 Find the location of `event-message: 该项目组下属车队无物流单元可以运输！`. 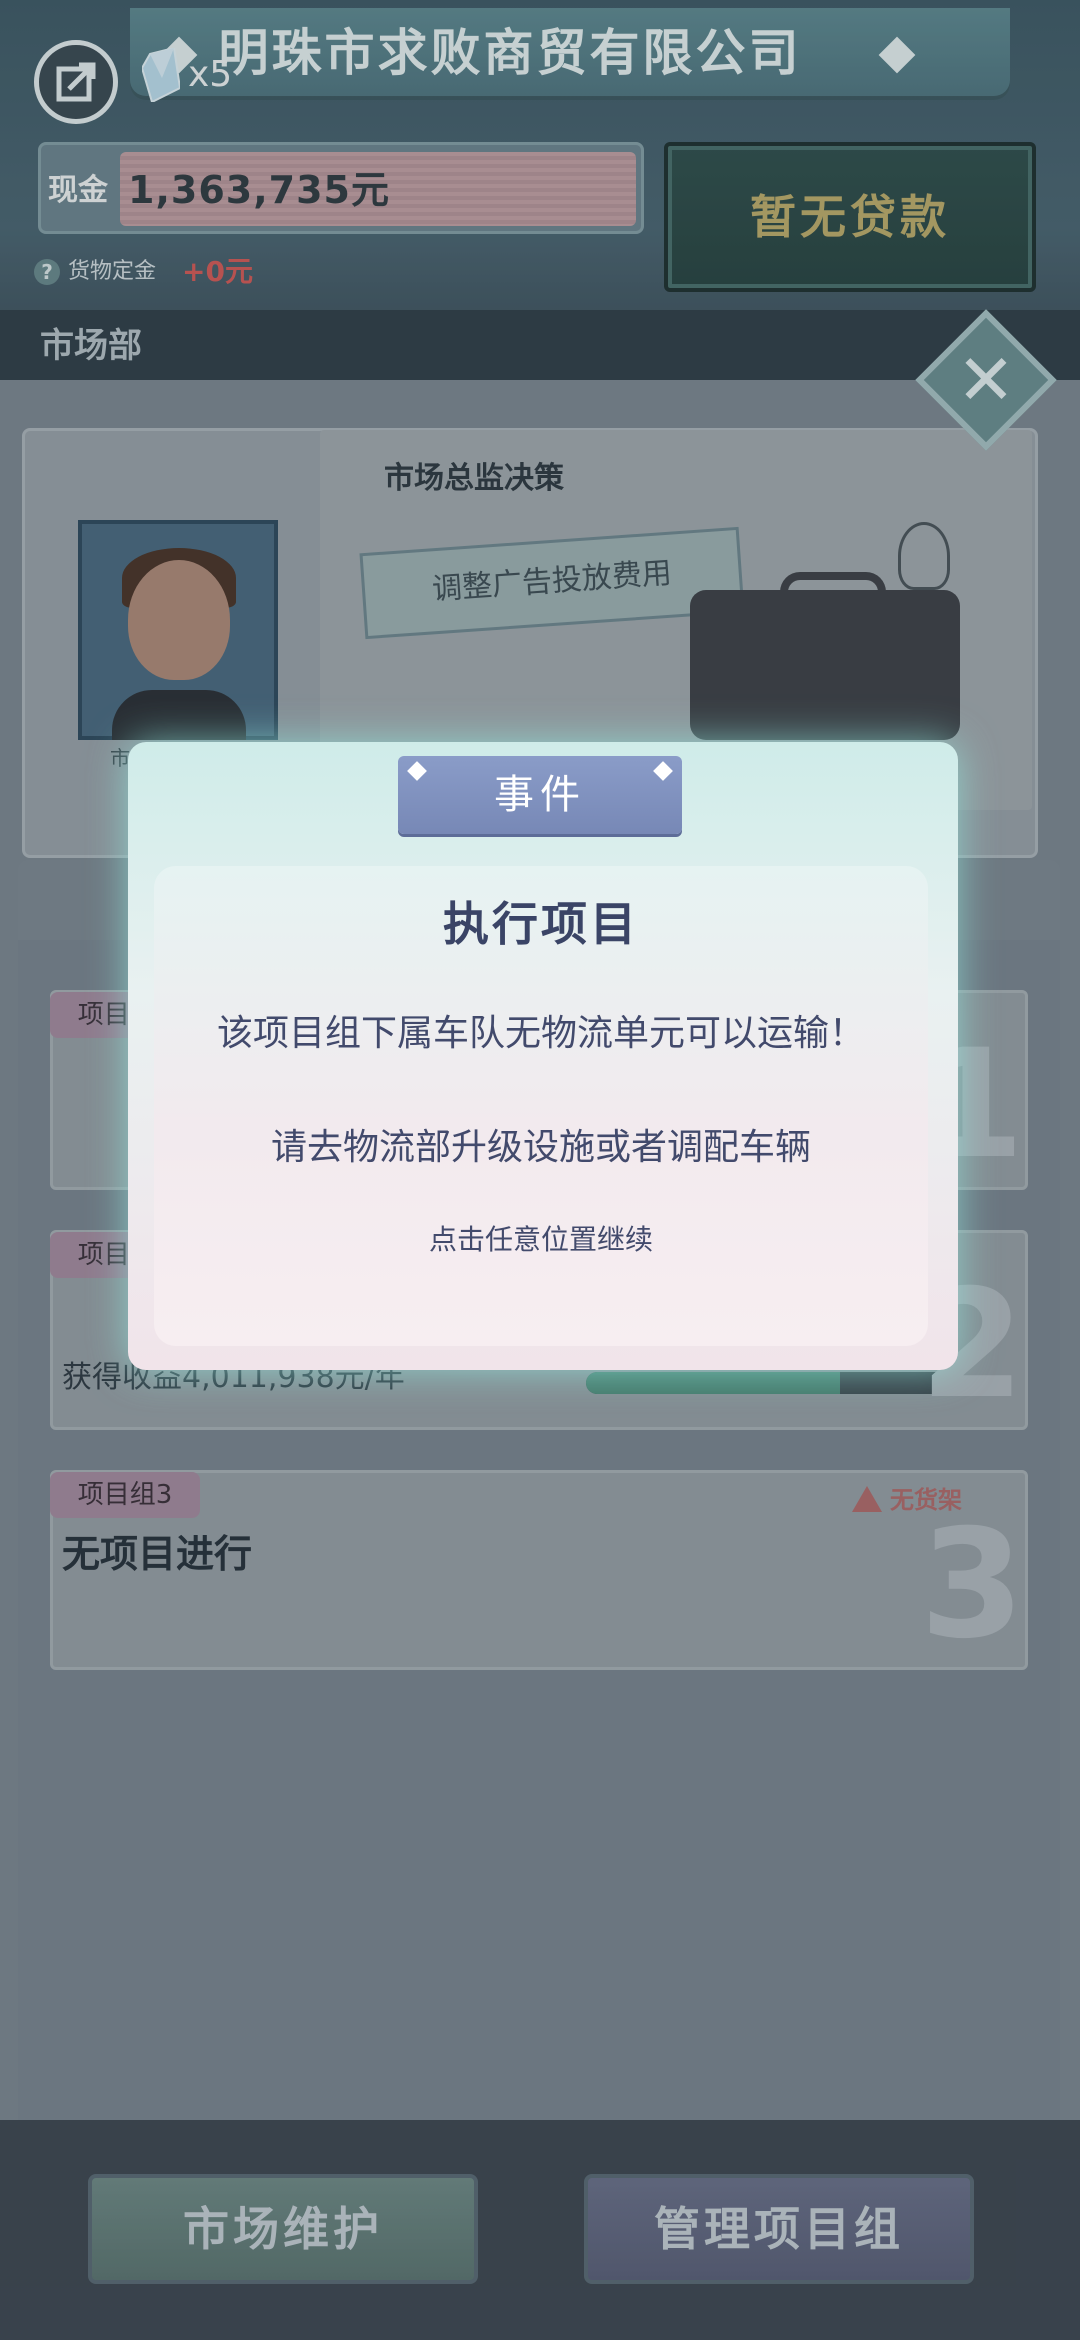

event-message: 该项目组下属车队无物流单元可以运输！ is located at coordinates (540, 1033).